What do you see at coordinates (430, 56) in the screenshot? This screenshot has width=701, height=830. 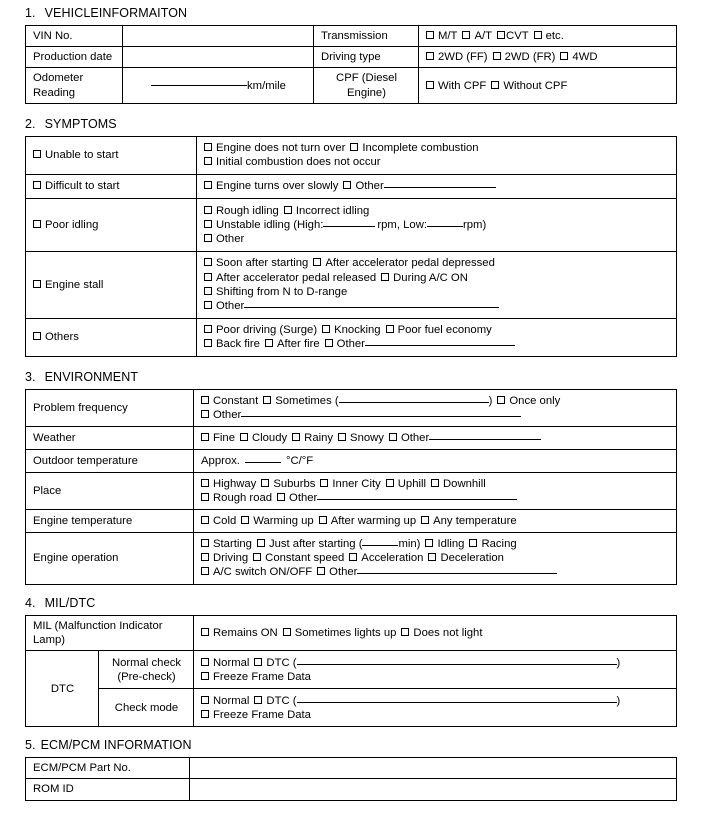 I see `checkbox-2wd-ff` at bounding box center [430, 56].